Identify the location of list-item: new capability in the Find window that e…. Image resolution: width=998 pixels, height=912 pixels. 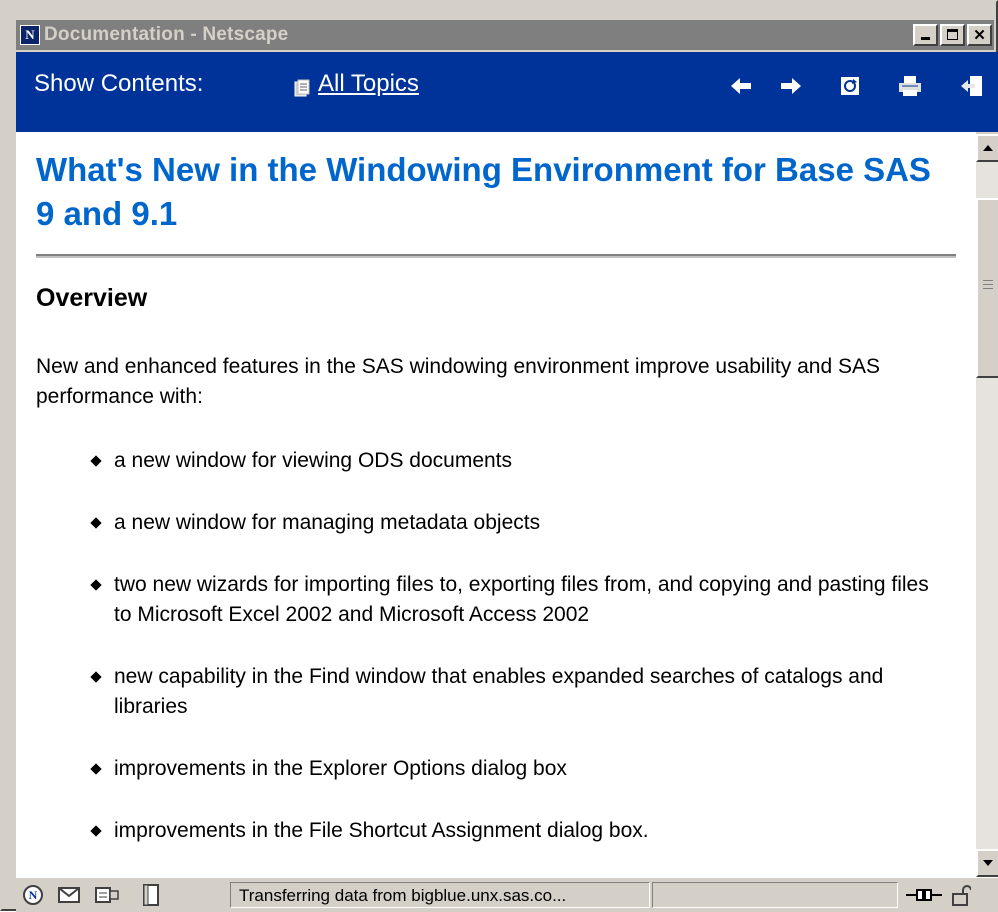
(515, 692).